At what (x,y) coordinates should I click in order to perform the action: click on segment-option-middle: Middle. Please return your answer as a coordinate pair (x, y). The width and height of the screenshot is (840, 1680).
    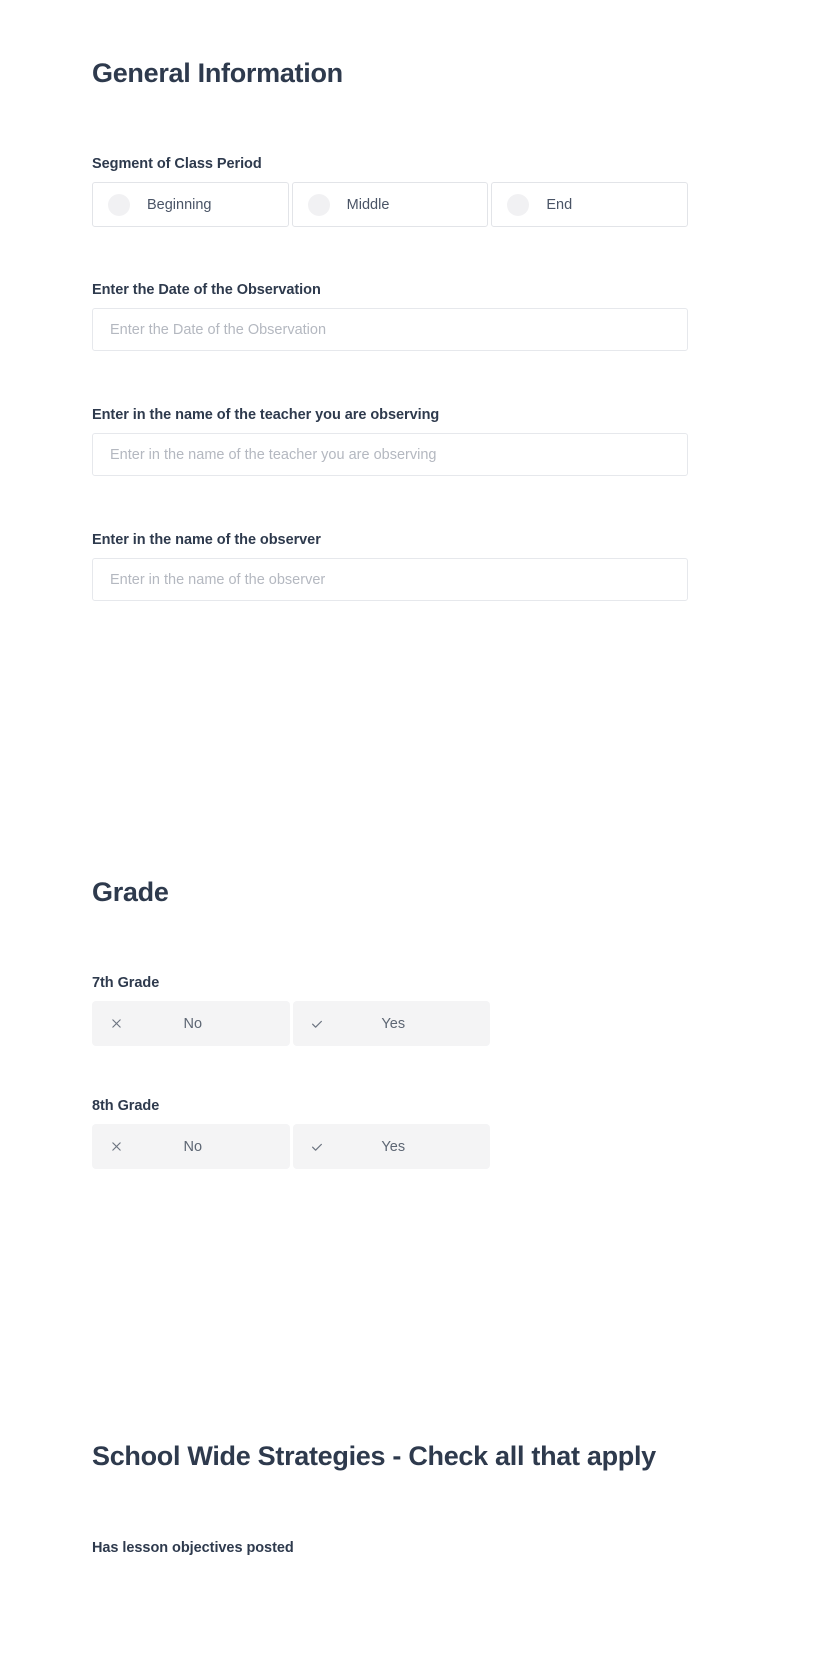
    Looking at the image, I should click on (390, 205).